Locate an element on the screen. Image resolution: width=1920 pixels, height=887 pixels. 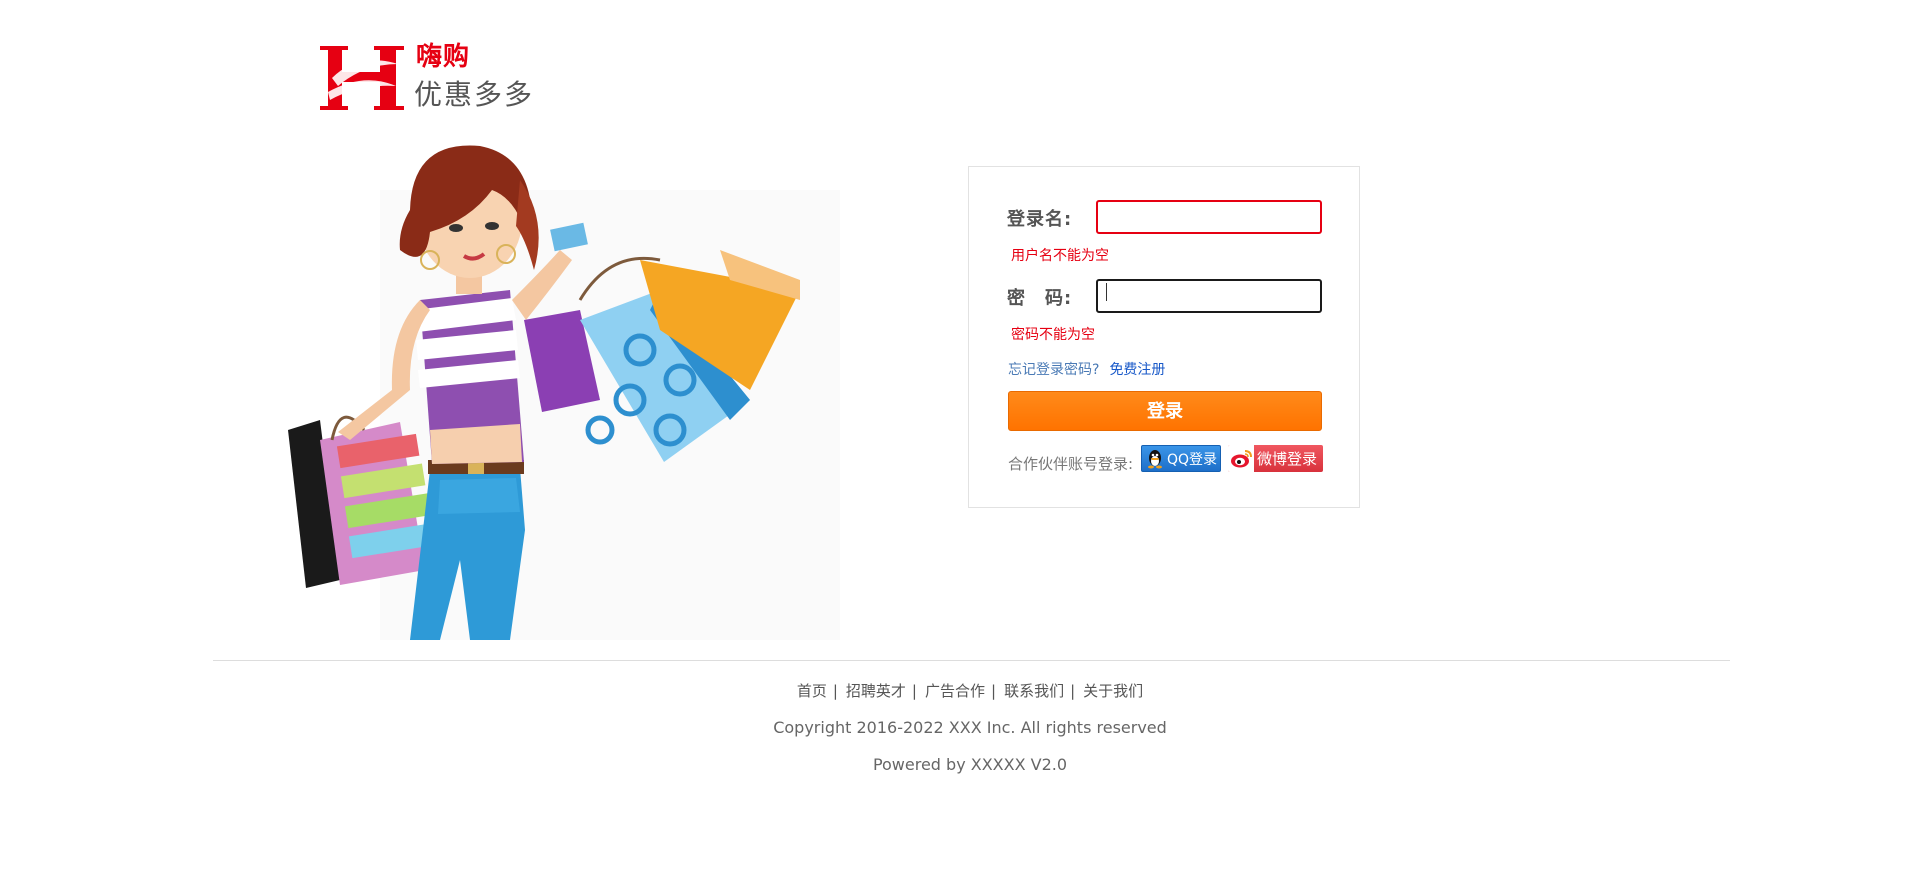
logo-name: 嗨购 is located at coordinates (443, 57).